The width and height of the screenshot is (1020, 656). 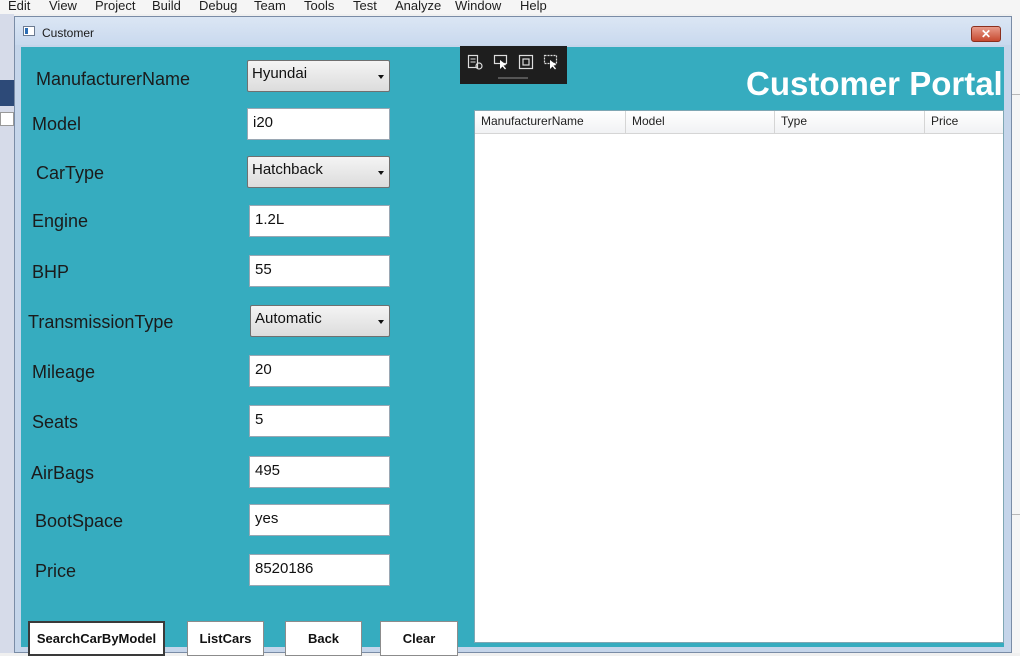 I want to click on ide-csharp-file-tab, so click(x=7, y=119).